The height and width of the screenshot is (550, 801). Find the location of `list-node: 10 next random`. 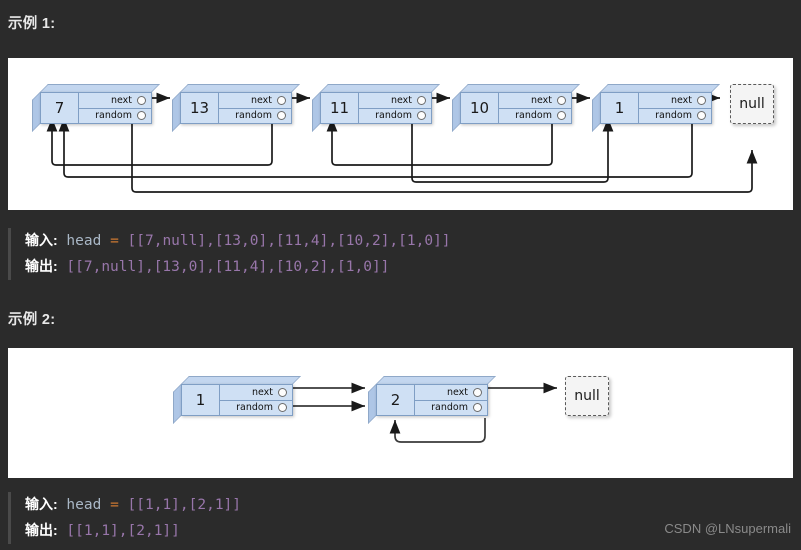

list-node: 10 next random is located at coordinates (516, 108).